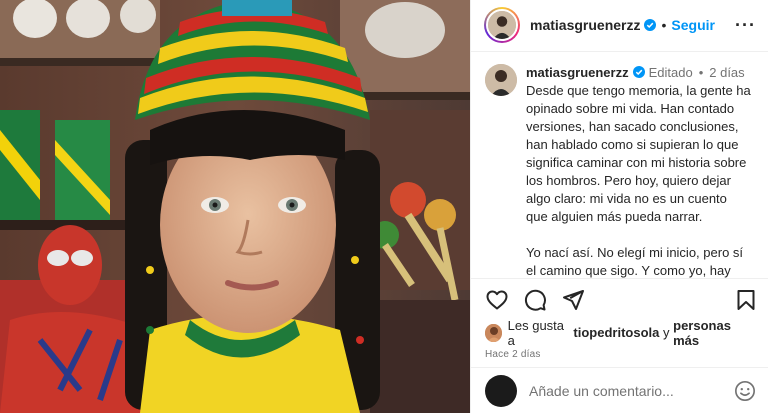 The image size is (768, 413). Describe the element at coordinates (670, 72) in the screenshot. I see `edited-label: Editado` at that location.